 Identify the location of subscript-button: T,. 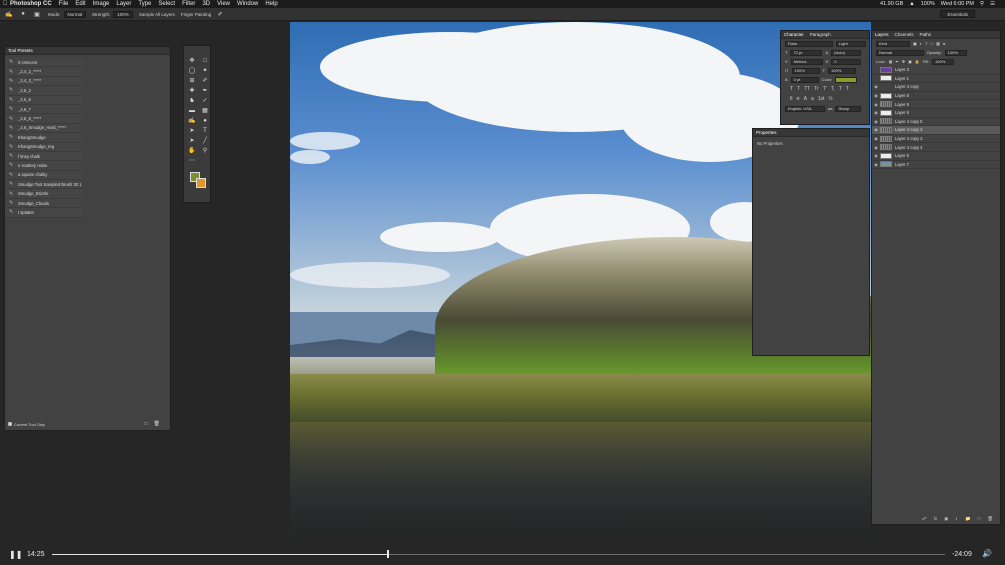
(833, 89).